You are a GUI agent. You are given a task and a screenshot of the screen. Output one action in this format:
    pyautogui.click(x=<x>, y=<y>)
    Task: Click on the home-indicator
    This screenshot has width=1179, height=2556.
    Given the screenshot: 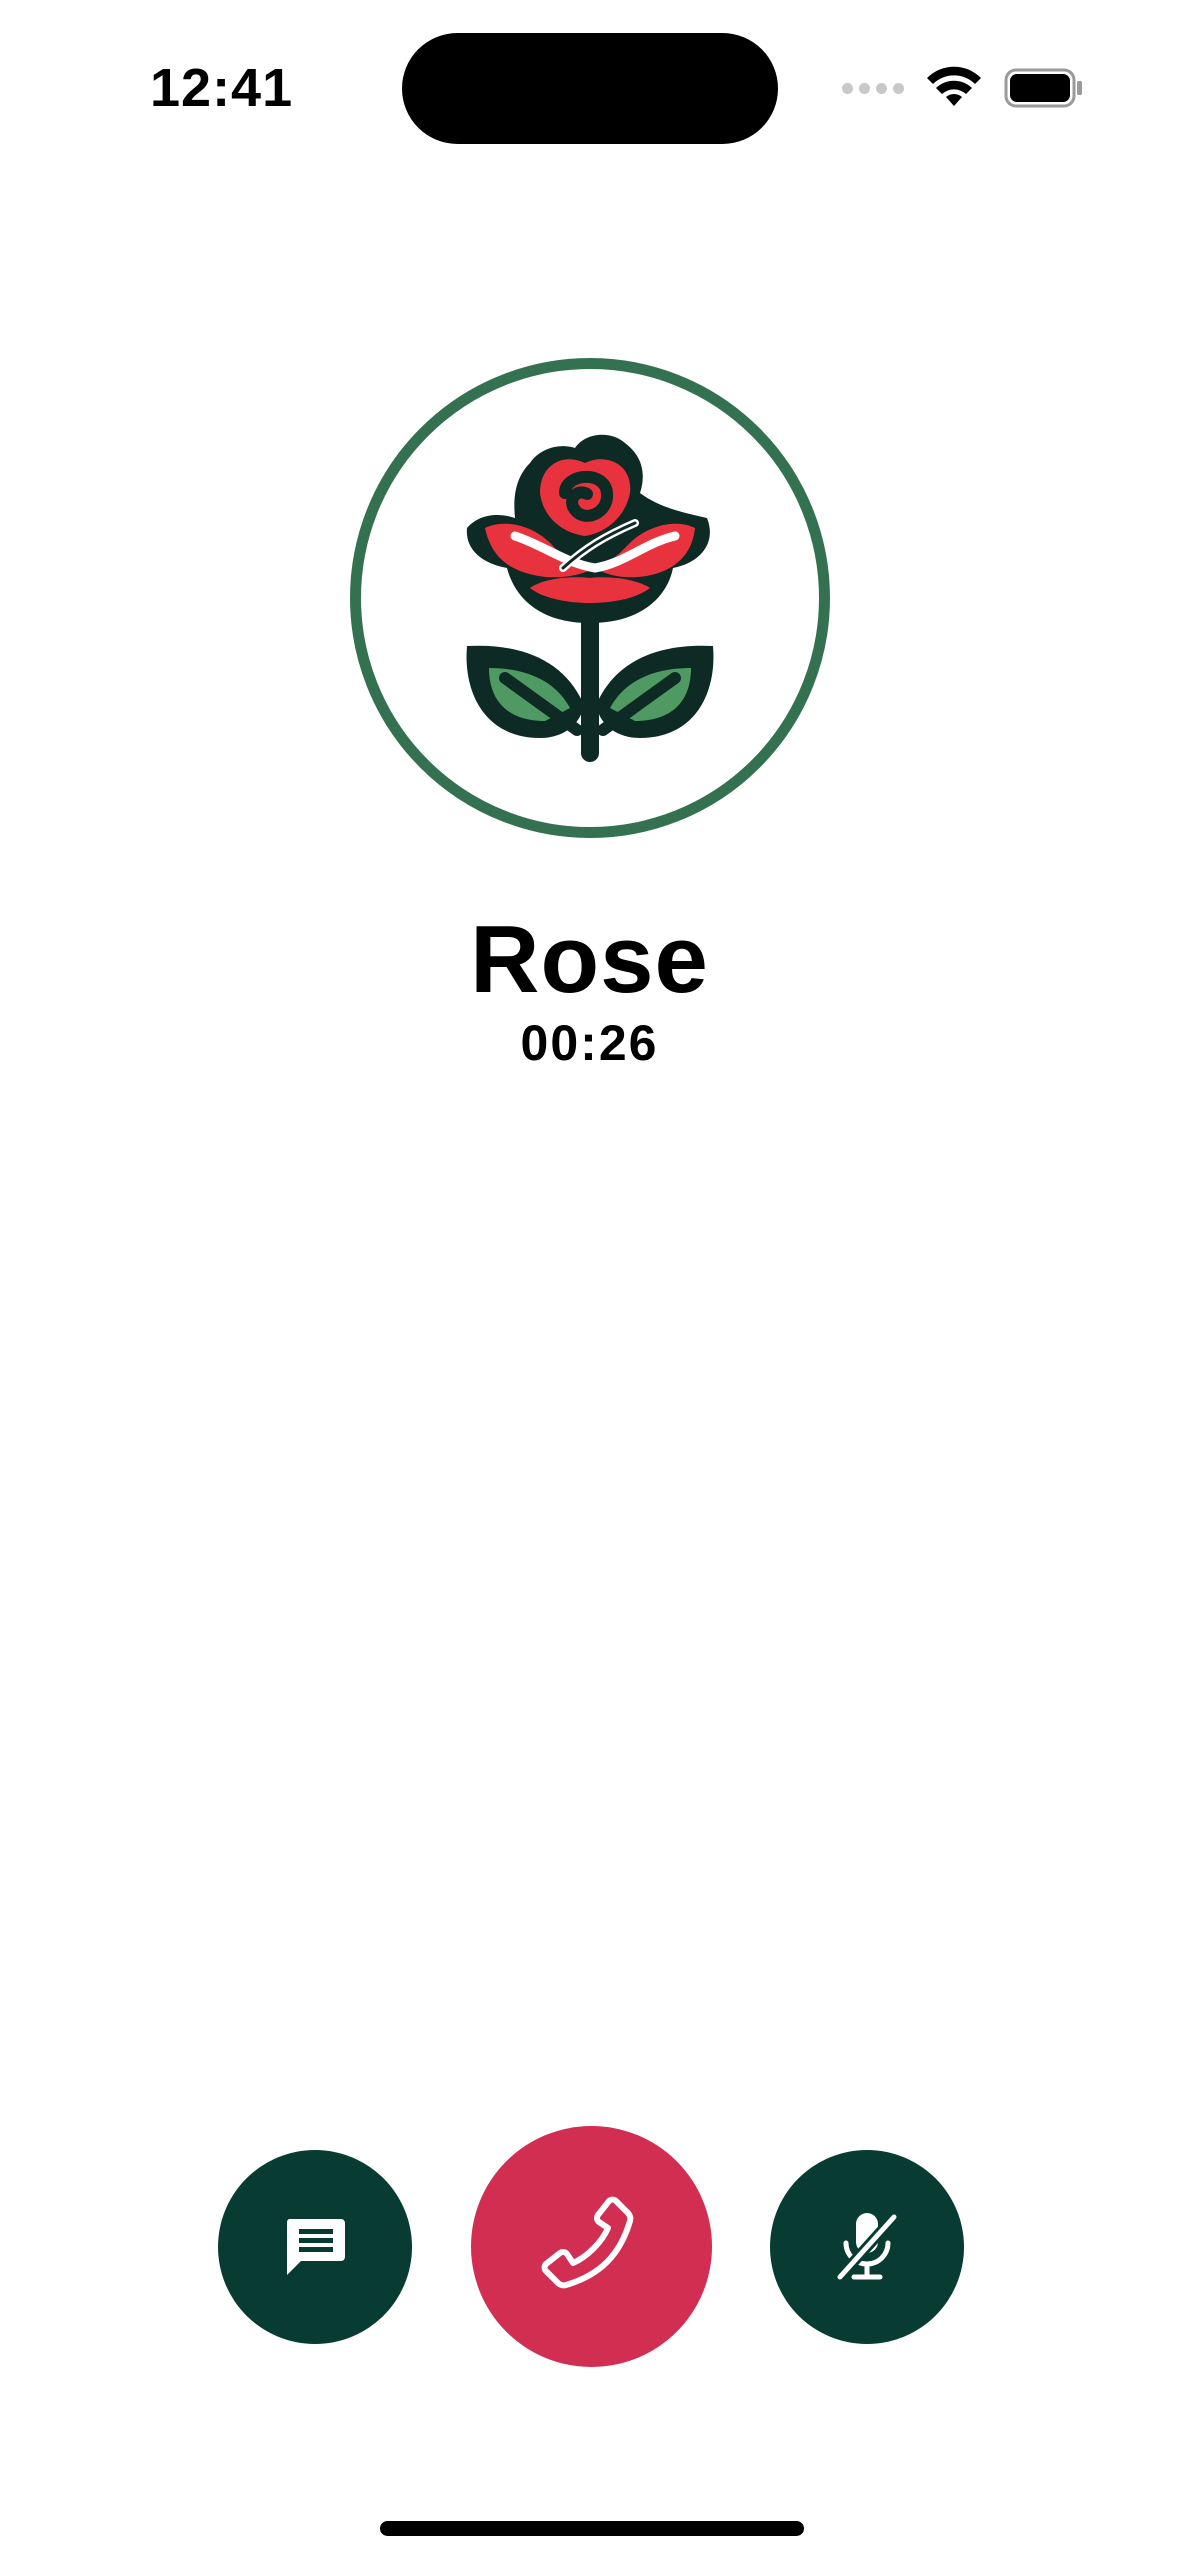 What is the action you would take?
    pyautogui.click(x=592, y=2528)
    